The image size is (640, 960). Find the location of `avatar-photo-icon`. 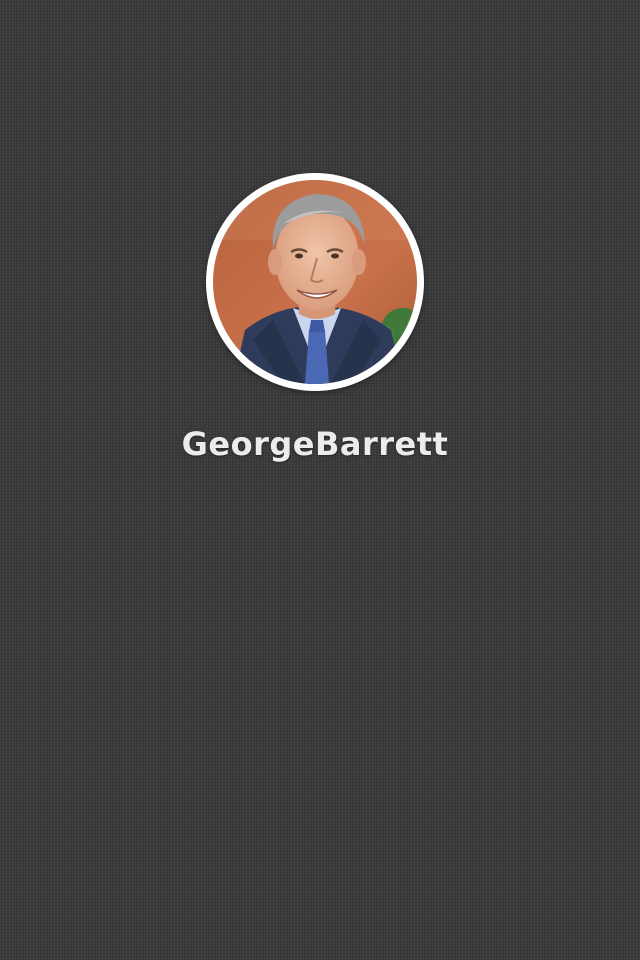

avatar-photo-icon is located at coordinates (315, 282).